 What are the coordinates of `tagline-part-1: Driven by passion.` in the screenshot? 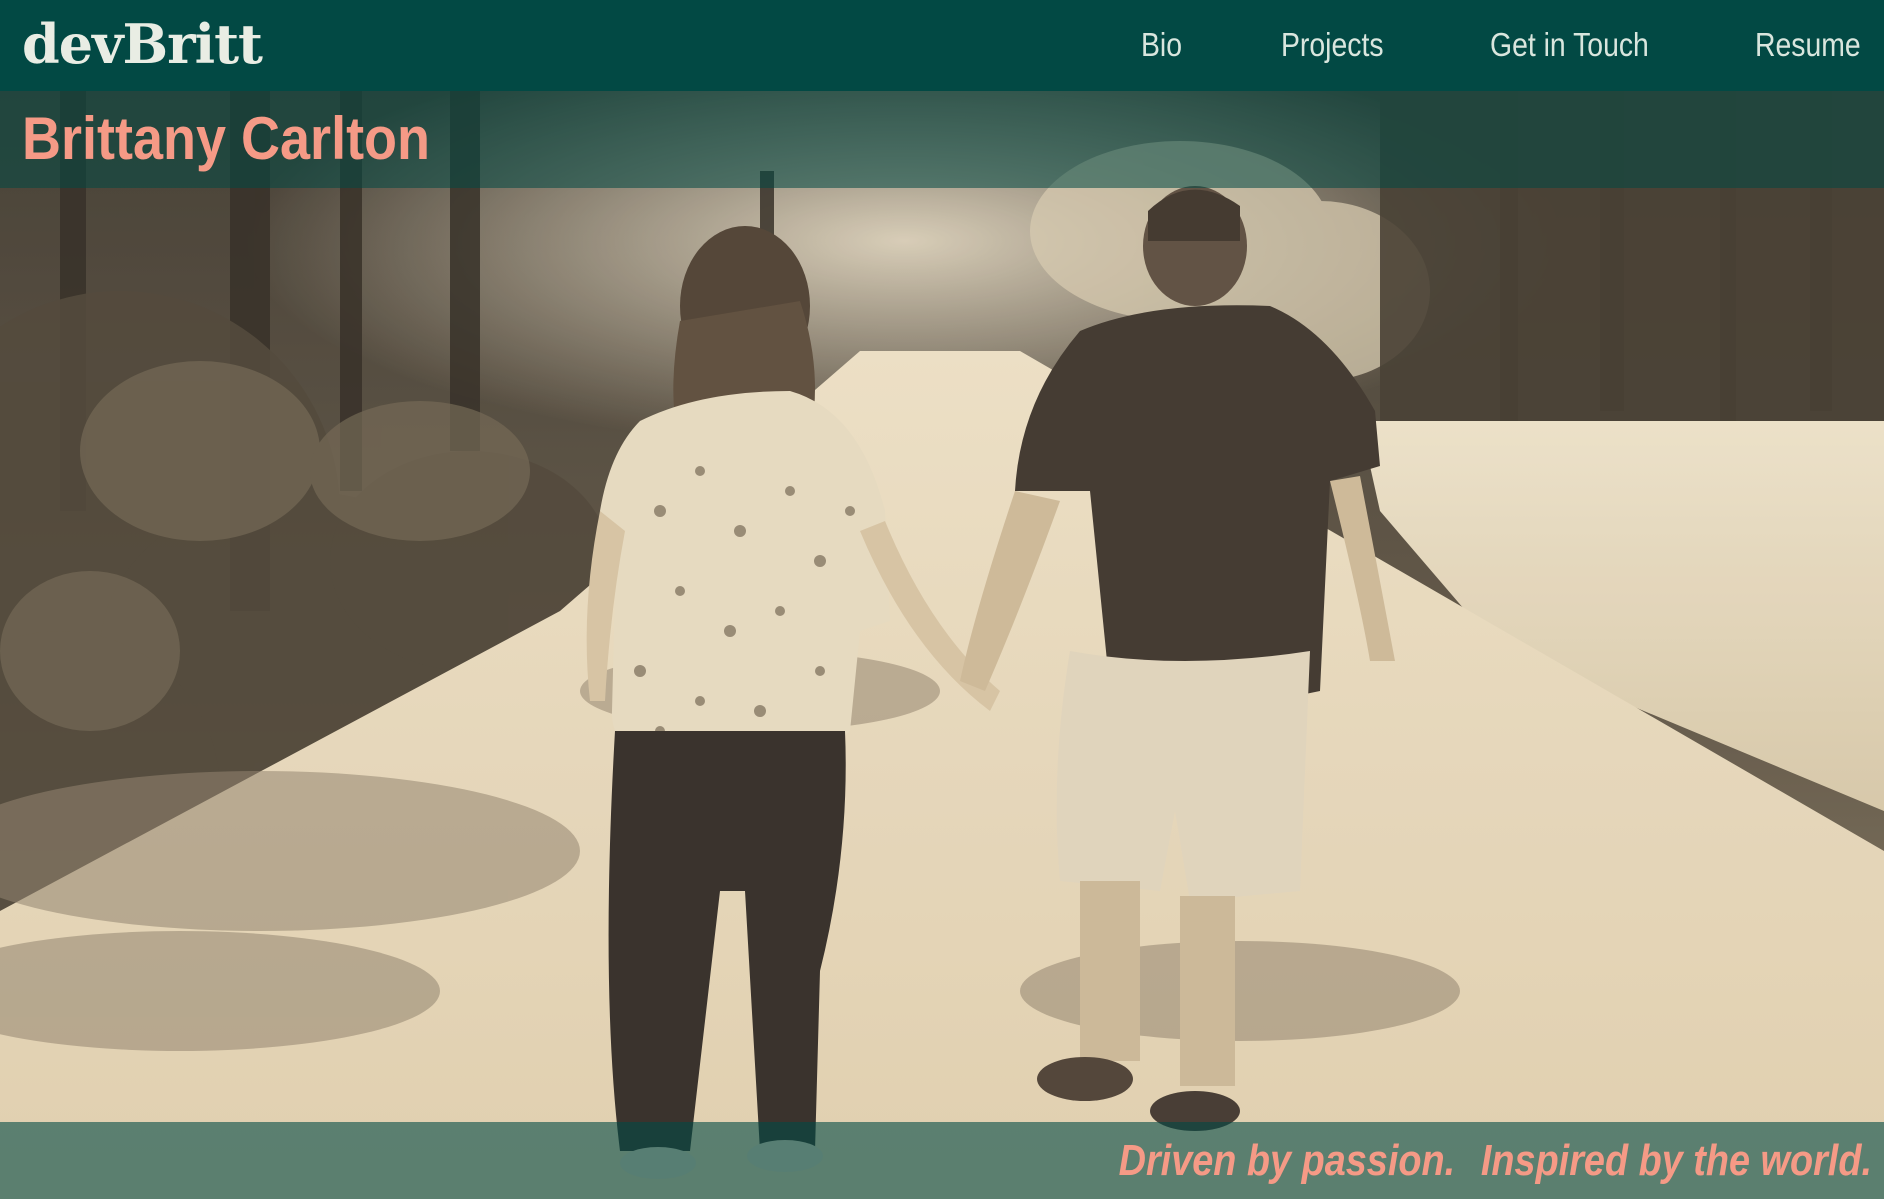 It's located at (1287, 1160).